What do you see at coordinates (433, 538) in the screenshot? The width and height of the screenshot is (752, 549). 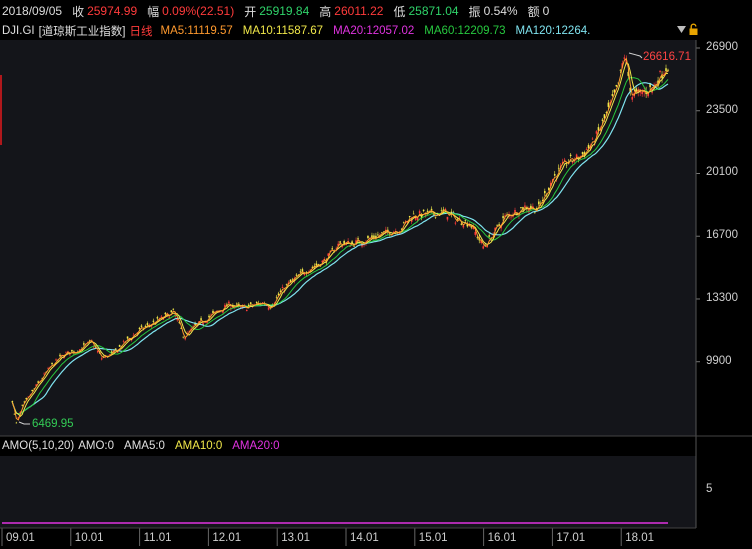 I see `time-tick-label: 15.01` at bounding box center [433, 538].